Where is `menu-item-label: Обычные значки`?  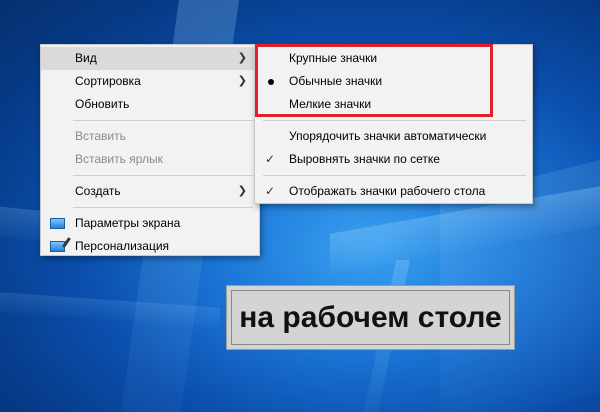 menu-item-label: Обычные значки is located at coordinates (336, 81).